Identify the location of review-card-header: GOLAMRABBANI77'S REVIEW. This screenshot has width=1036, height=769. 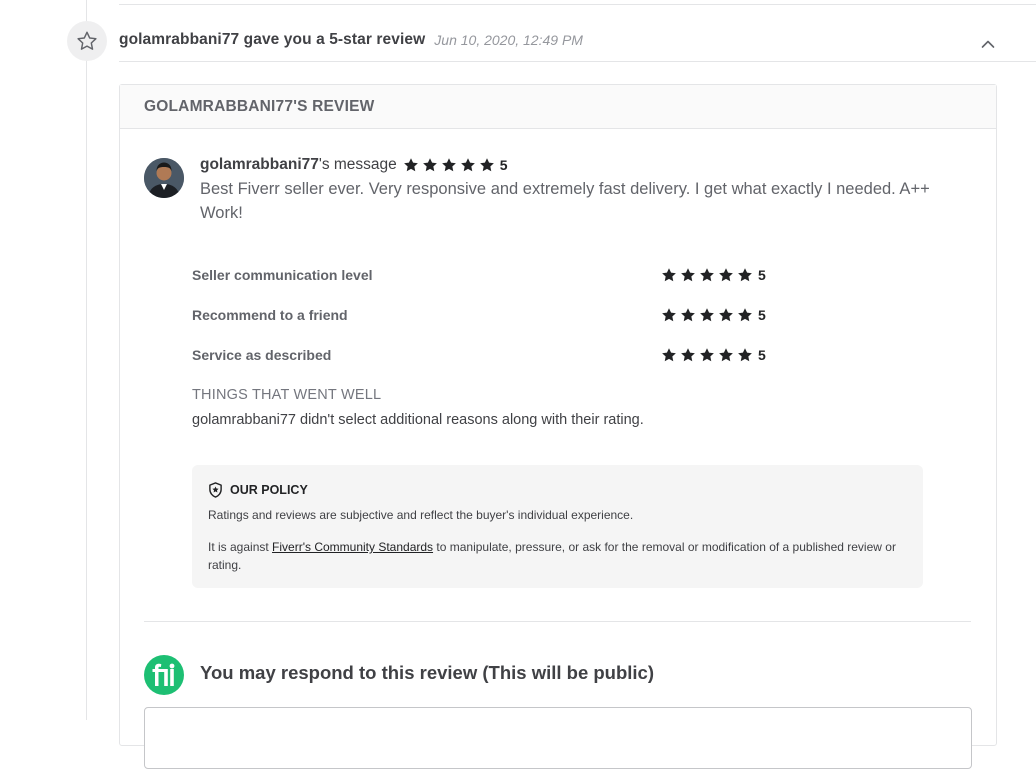
(558, 107).